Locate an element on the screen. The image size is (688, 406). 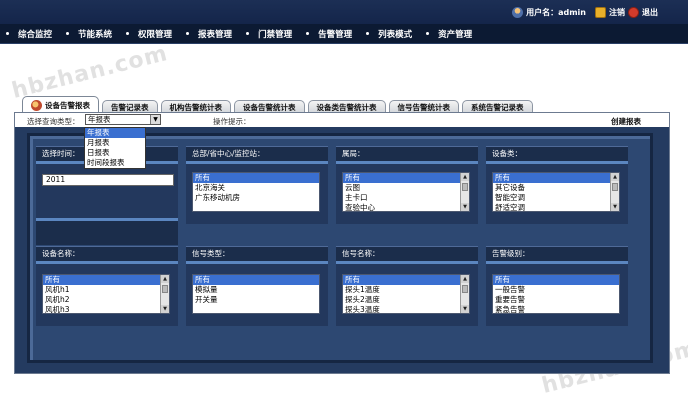
org-listbox: 所有 北京海关 广东移动机房 is located at coordinates (256, 192).